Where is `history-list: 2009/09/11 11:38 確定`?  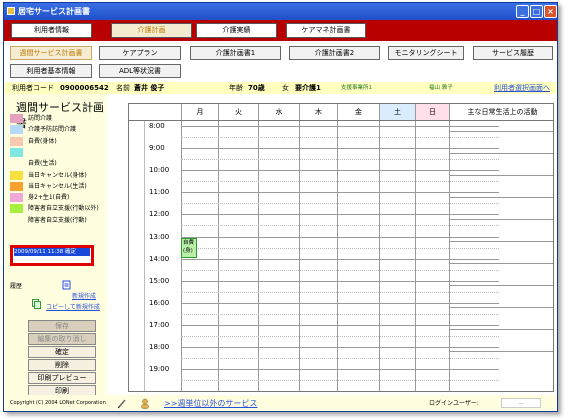
history-list: 2009/09/11 11:38 確定 is located at coordinates (52, 255).